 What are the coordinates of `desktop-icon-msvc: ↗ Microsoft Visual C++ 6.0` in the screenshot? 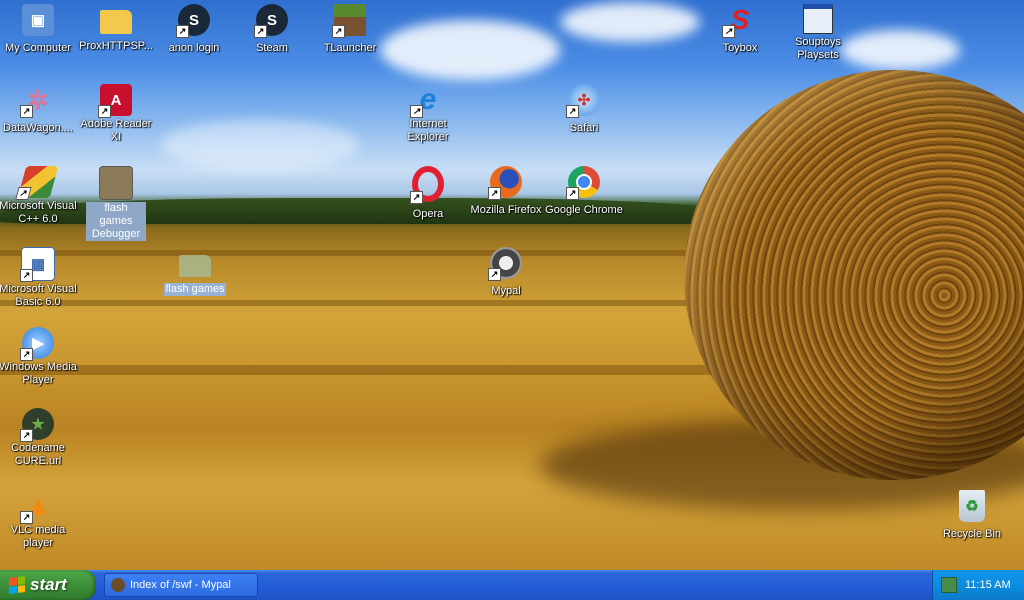 It's located at (39, 196).